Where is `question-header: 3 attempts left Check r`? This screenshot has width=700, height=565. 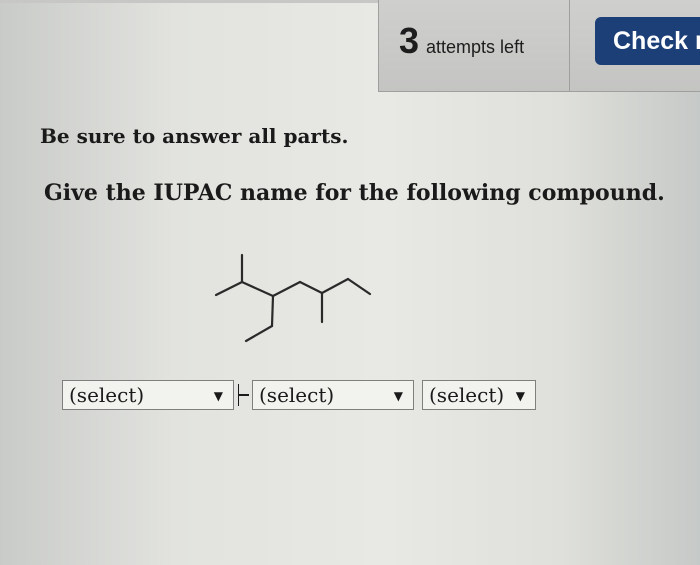
question-header: 3 attempts left Check r is located at coordinates (539, 46).